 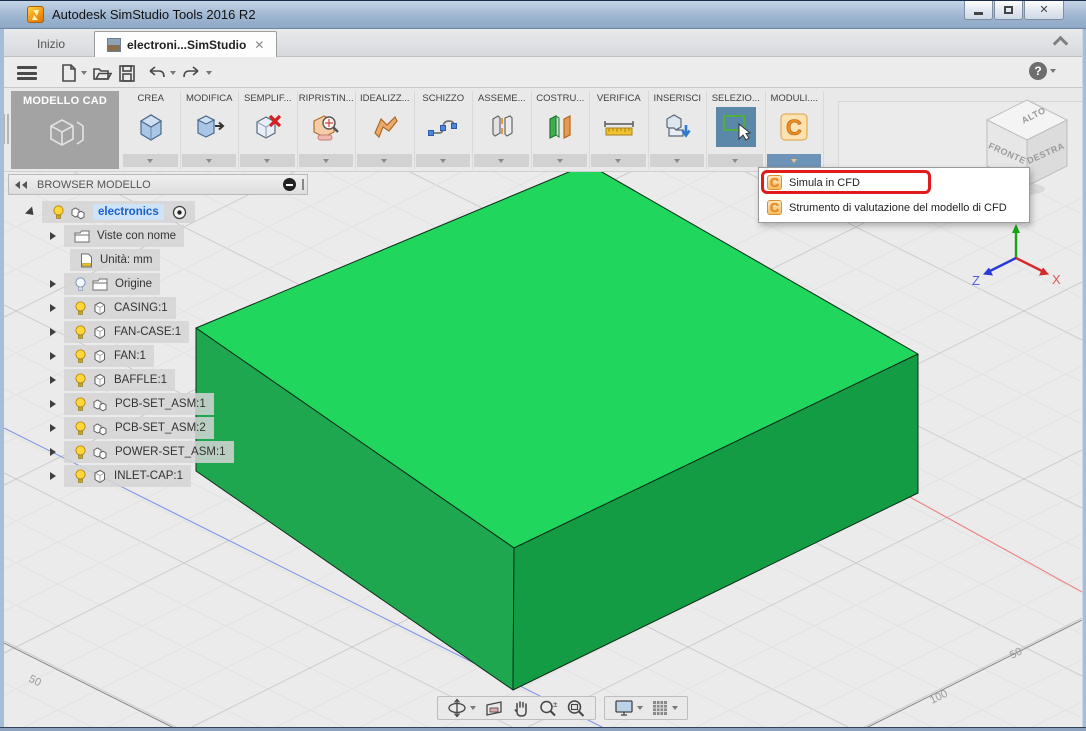 I want to click on panel-resize-grip, so click(x=303, y=184).